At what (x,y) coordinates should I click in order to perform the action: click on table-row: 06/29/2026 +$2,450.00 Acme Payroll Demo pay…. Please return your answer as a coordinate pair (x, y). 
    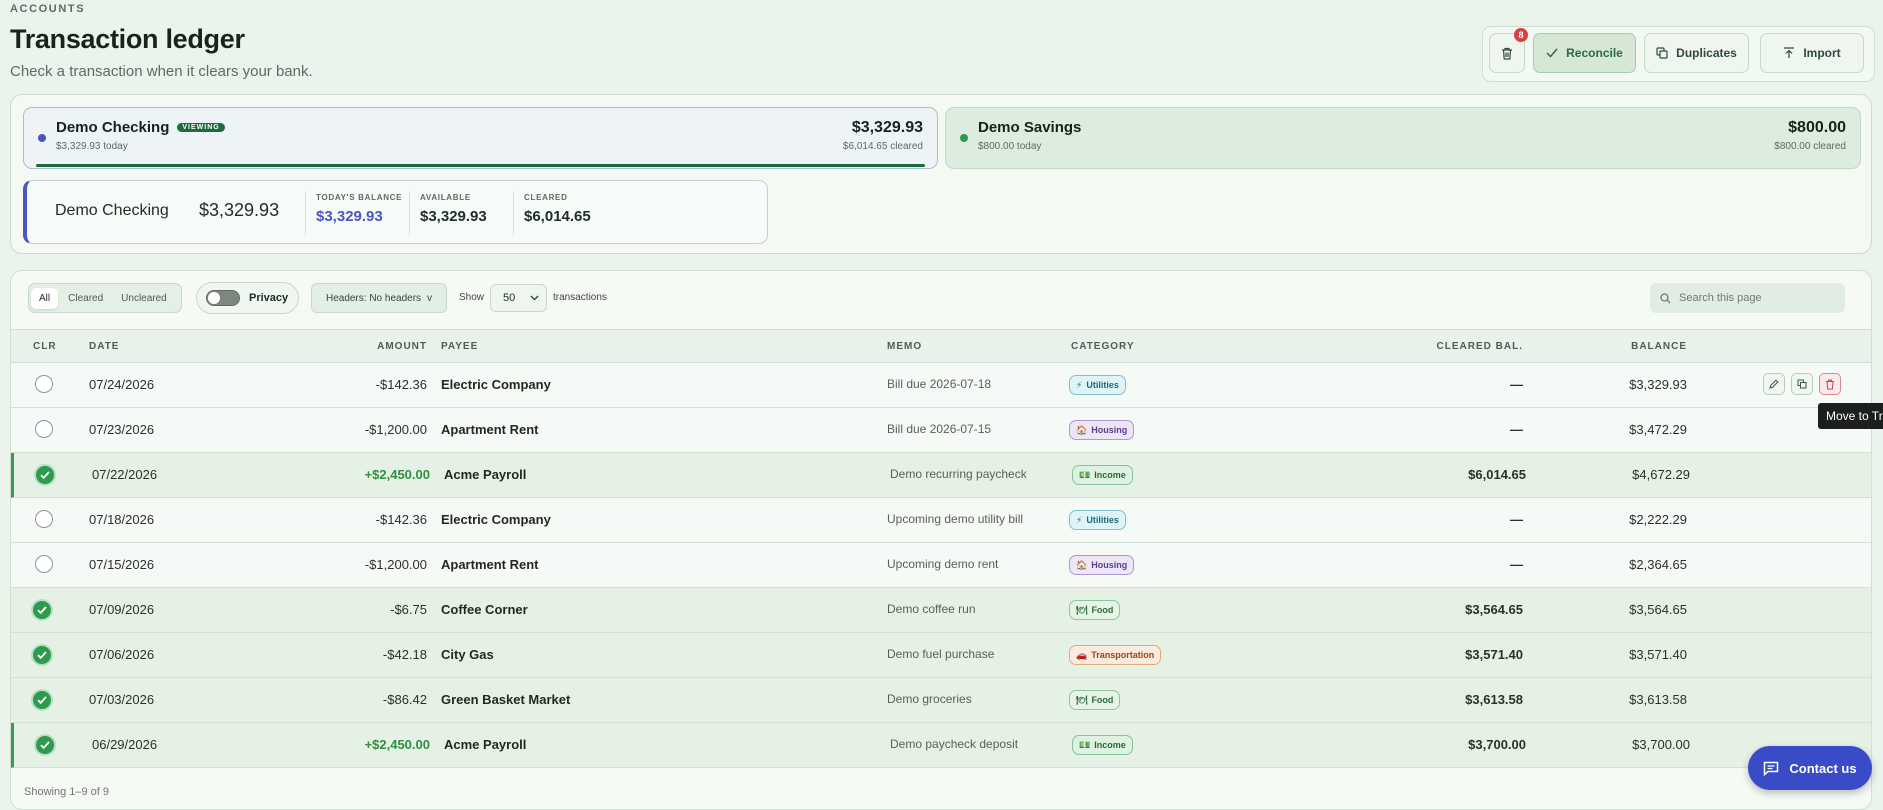
    Looking at the image, I should click on (941, 745).